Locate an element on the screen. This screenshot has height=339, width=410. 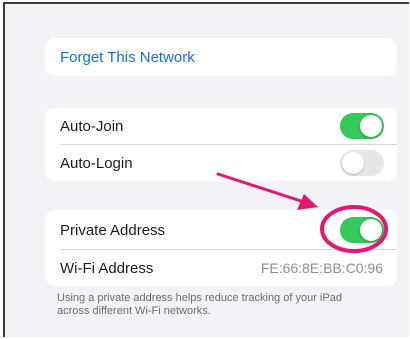
private-address-row: Private Address is located at coordinates (221, 230).